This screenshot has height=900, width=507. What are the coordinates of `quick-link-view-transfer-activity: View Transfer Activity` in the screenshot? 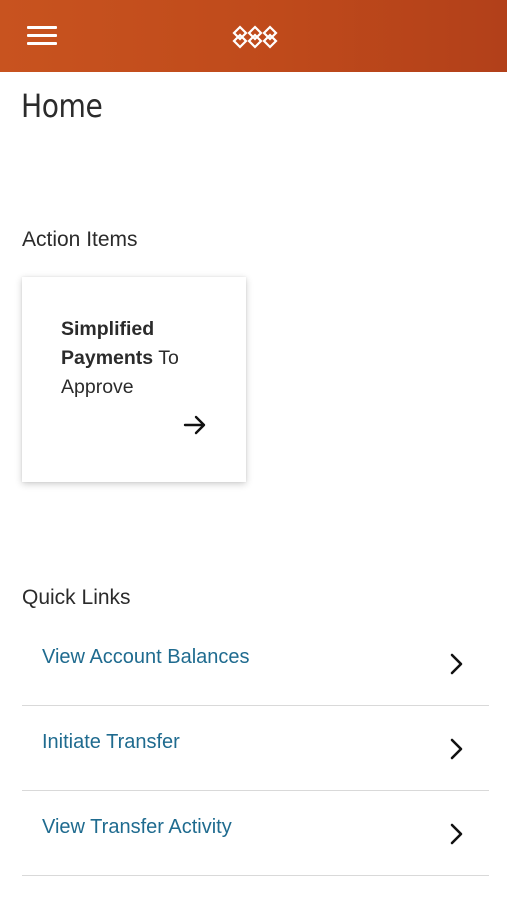 It's located at (255, 833).